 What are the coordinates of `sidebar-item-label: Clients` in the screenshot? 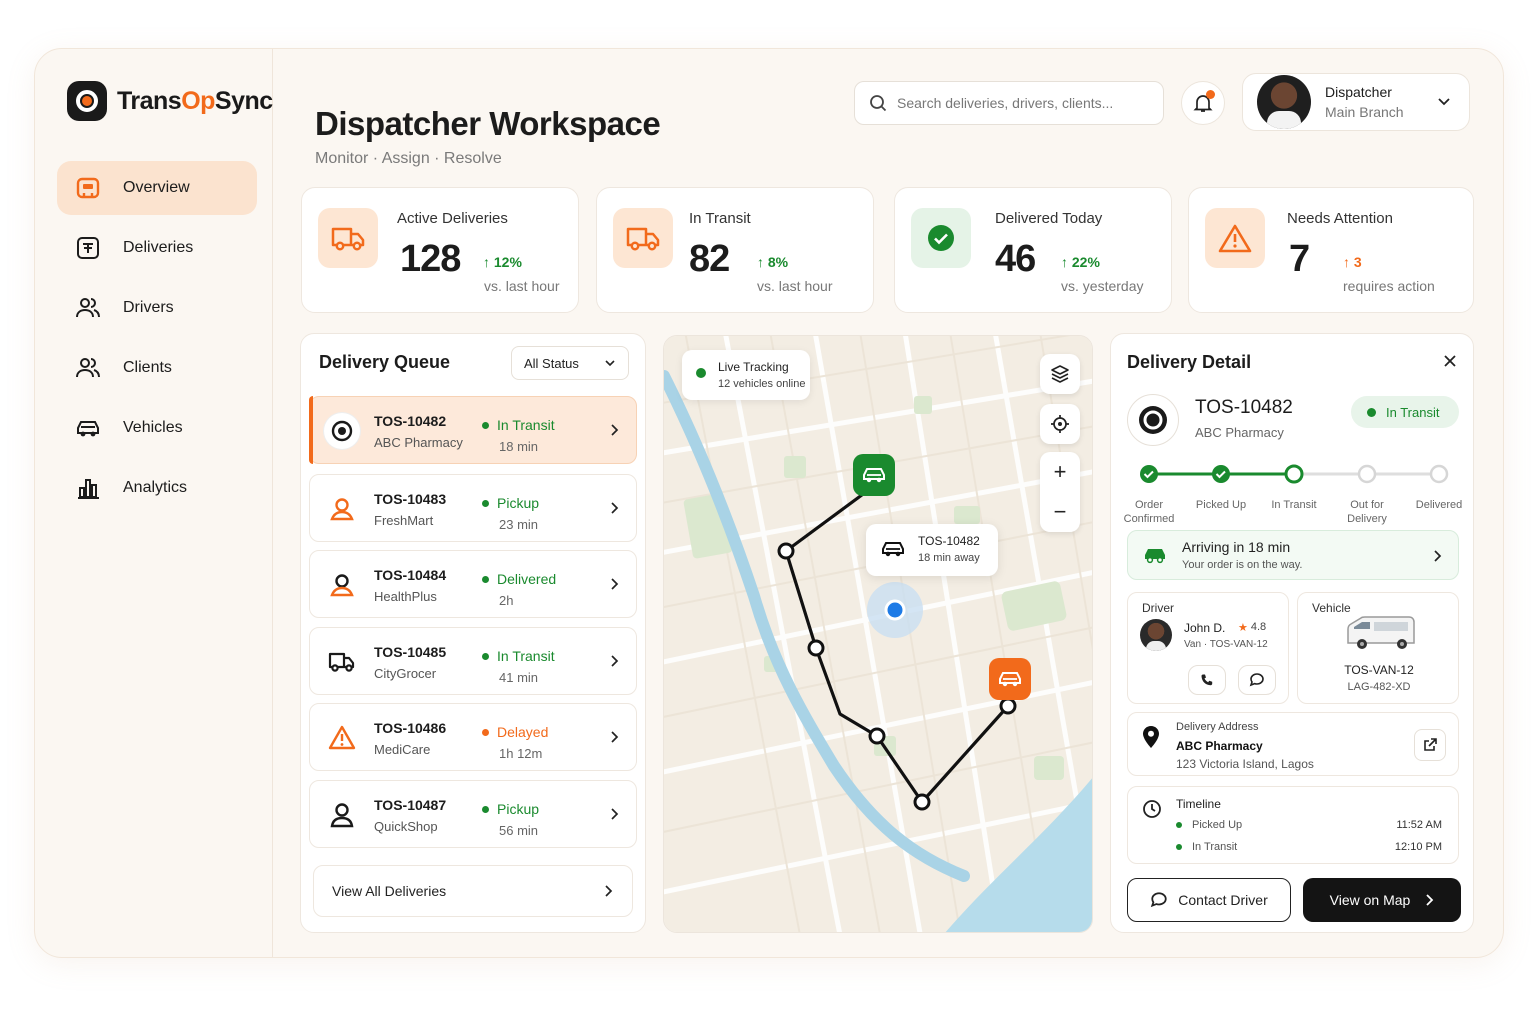 It's located at (147, 367).